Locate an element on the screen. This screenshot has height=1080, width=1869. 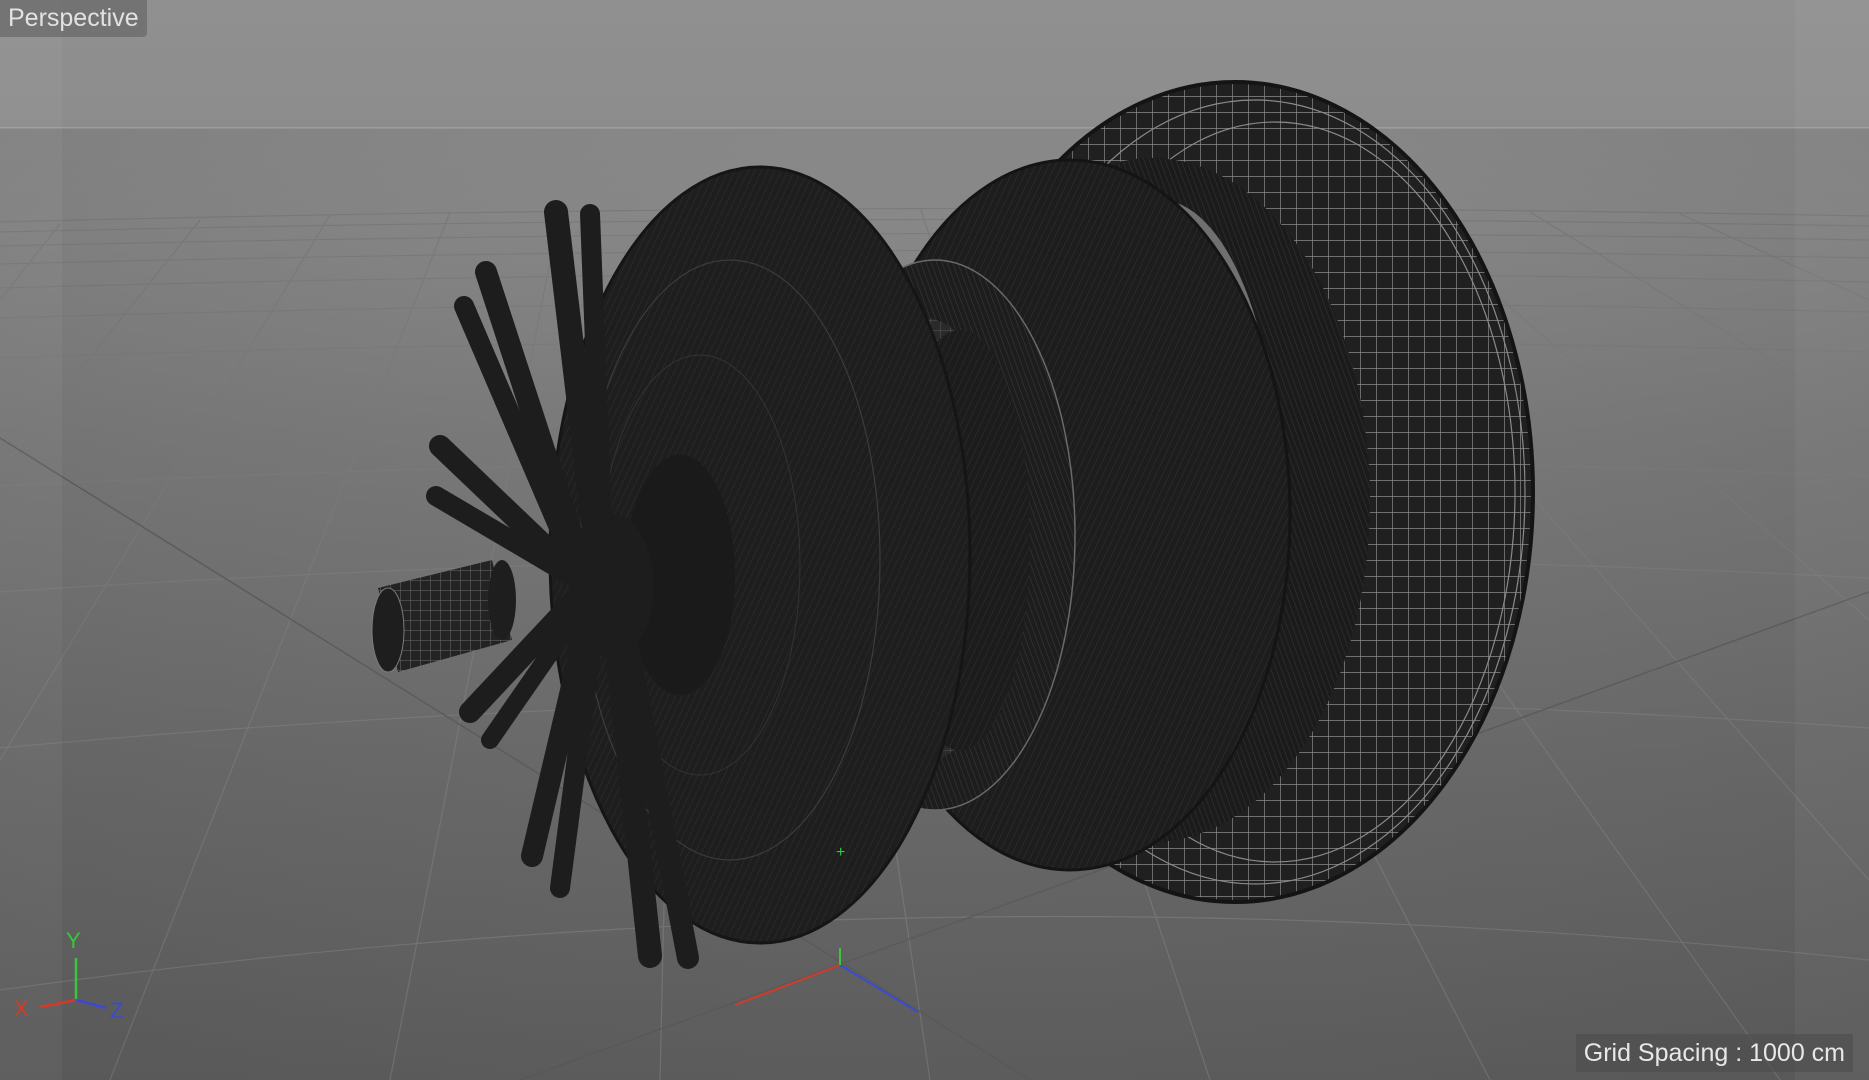
z-axis-label: Z is located at coordinates (116, 1010).